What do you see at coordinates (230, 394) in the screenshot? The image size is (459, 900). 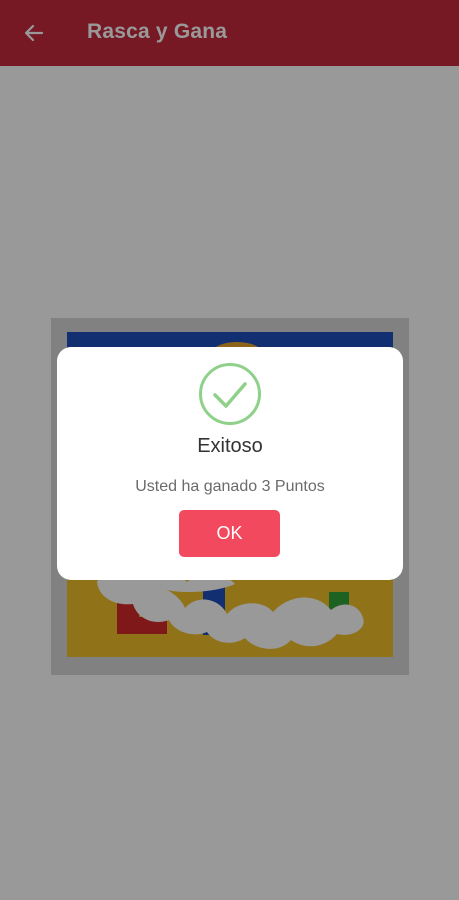 I see `success-check-icon` at bounding box center [230, 394].